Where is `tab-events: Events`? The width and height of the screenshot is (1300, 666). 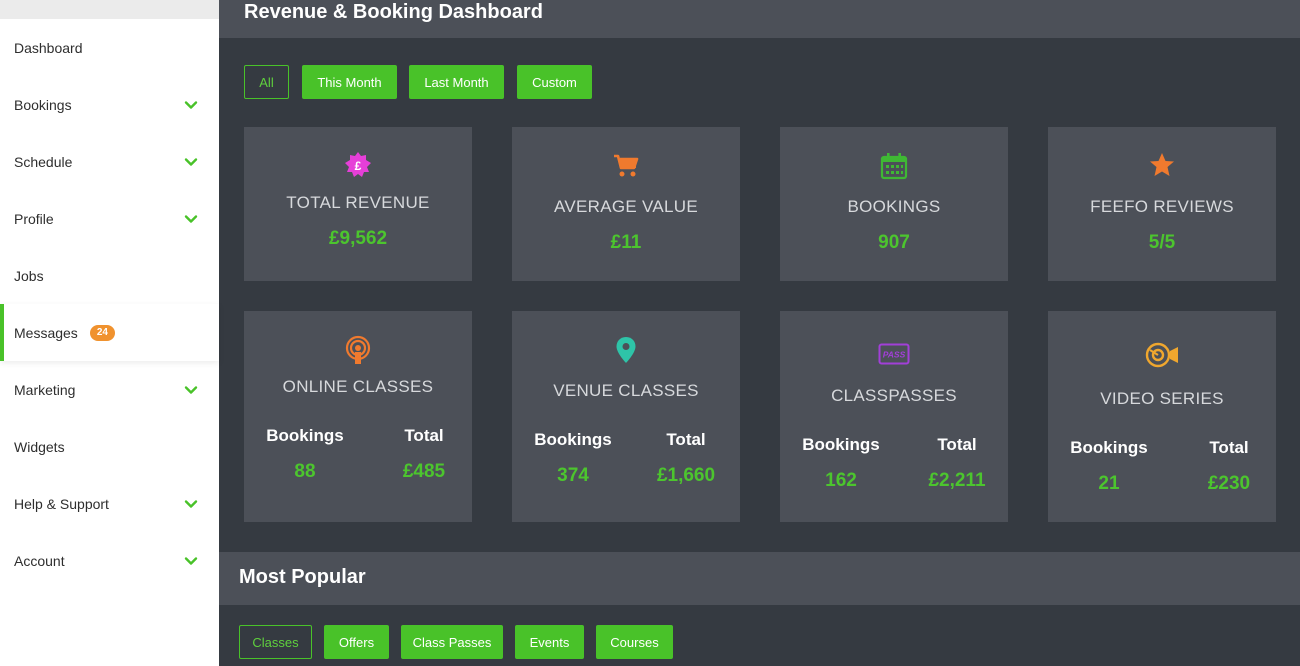
tab-events: Events is located at coordinates (549, 642).